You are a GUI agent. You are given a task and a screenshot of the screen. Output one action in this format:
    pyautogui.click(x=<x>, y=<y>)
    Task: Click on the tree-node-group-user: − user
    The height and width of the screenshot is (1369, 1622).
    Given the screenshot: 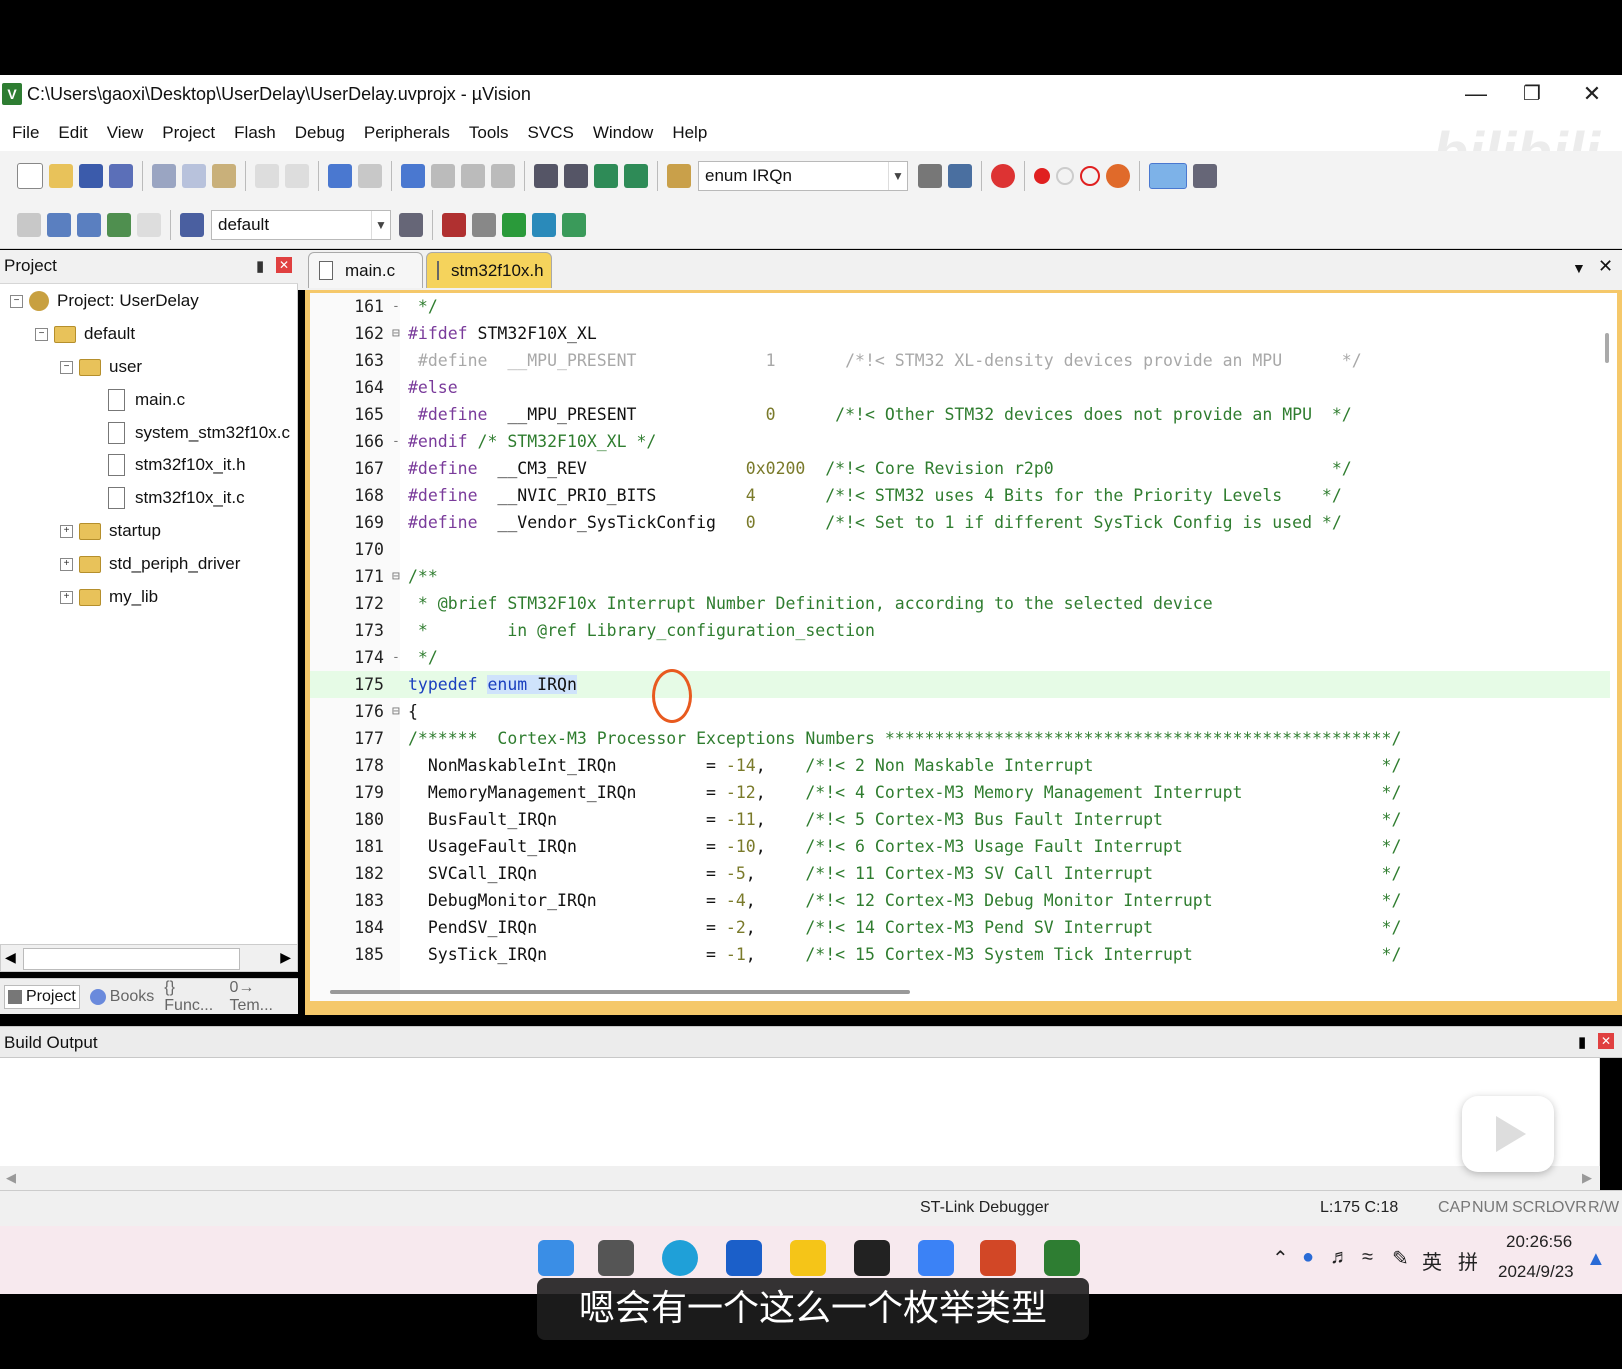 What is the action you would take?
    pyautogui.click(x=101, y=367)
    